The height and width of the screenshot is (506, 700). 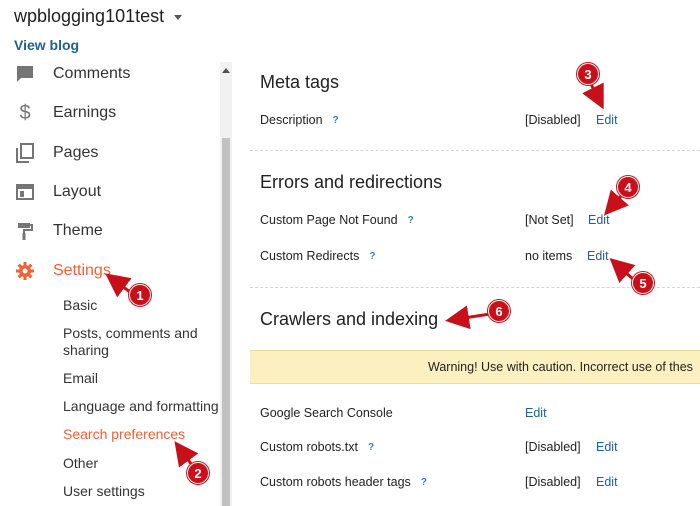 I want to click on sidebar-item-label: Theme, so click(x=78, y=230).